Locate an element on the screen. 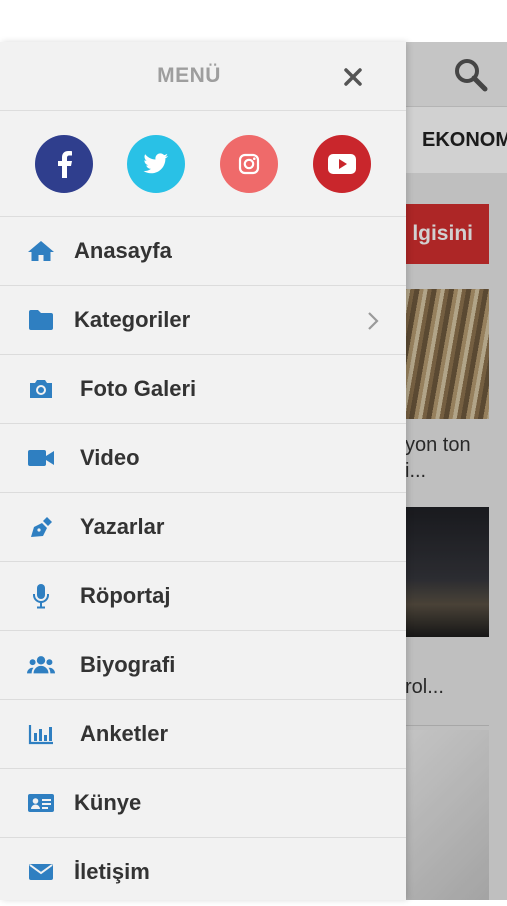  close-button is located at coordinates (353, 77).